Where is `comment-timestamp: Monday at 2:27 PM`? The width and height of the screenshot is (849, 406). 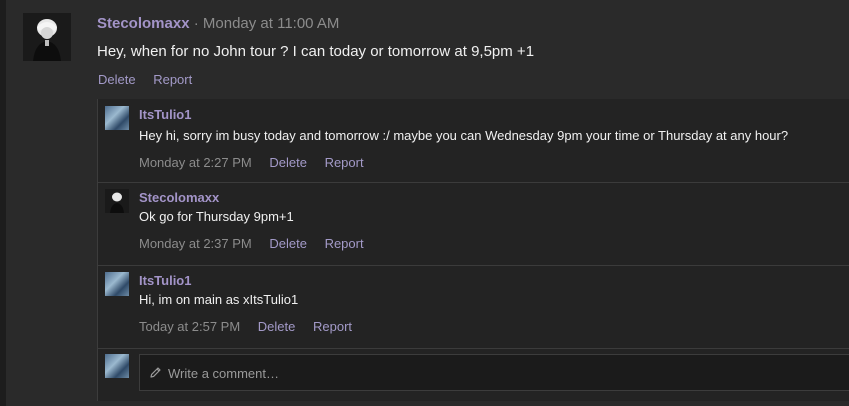
comment-timestamp: Monday at 2:27 PM is located at coordinates (195, 162).